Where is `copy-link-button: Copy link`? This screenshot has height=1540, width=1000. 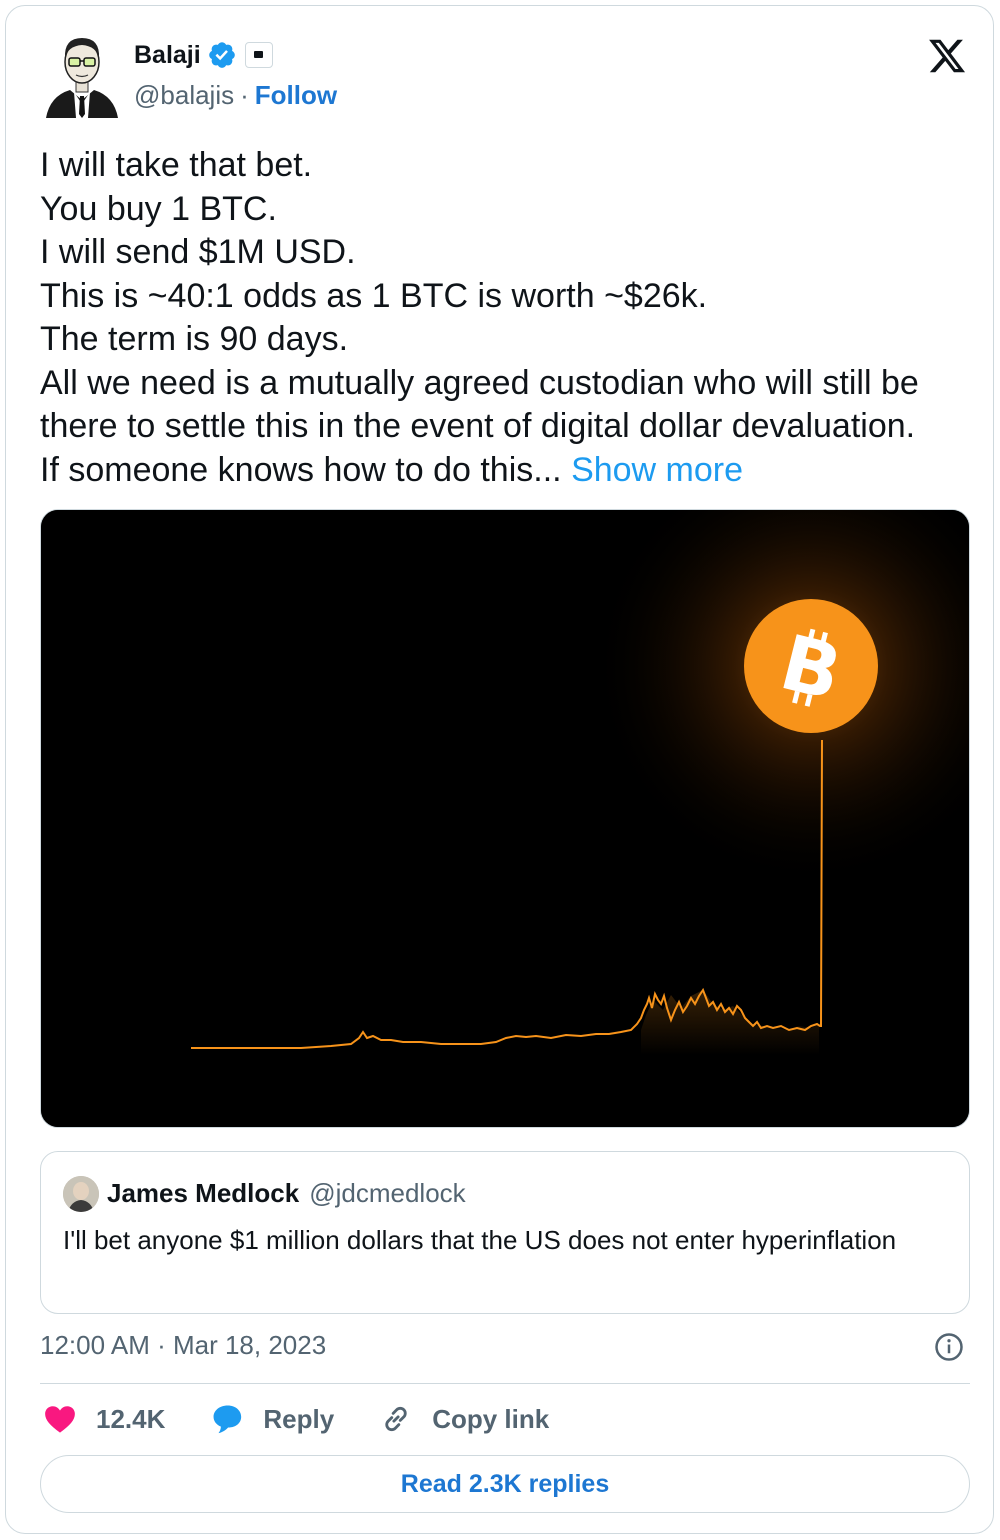
copy-link-button: Copy link is located at coordinates (463, 1419).